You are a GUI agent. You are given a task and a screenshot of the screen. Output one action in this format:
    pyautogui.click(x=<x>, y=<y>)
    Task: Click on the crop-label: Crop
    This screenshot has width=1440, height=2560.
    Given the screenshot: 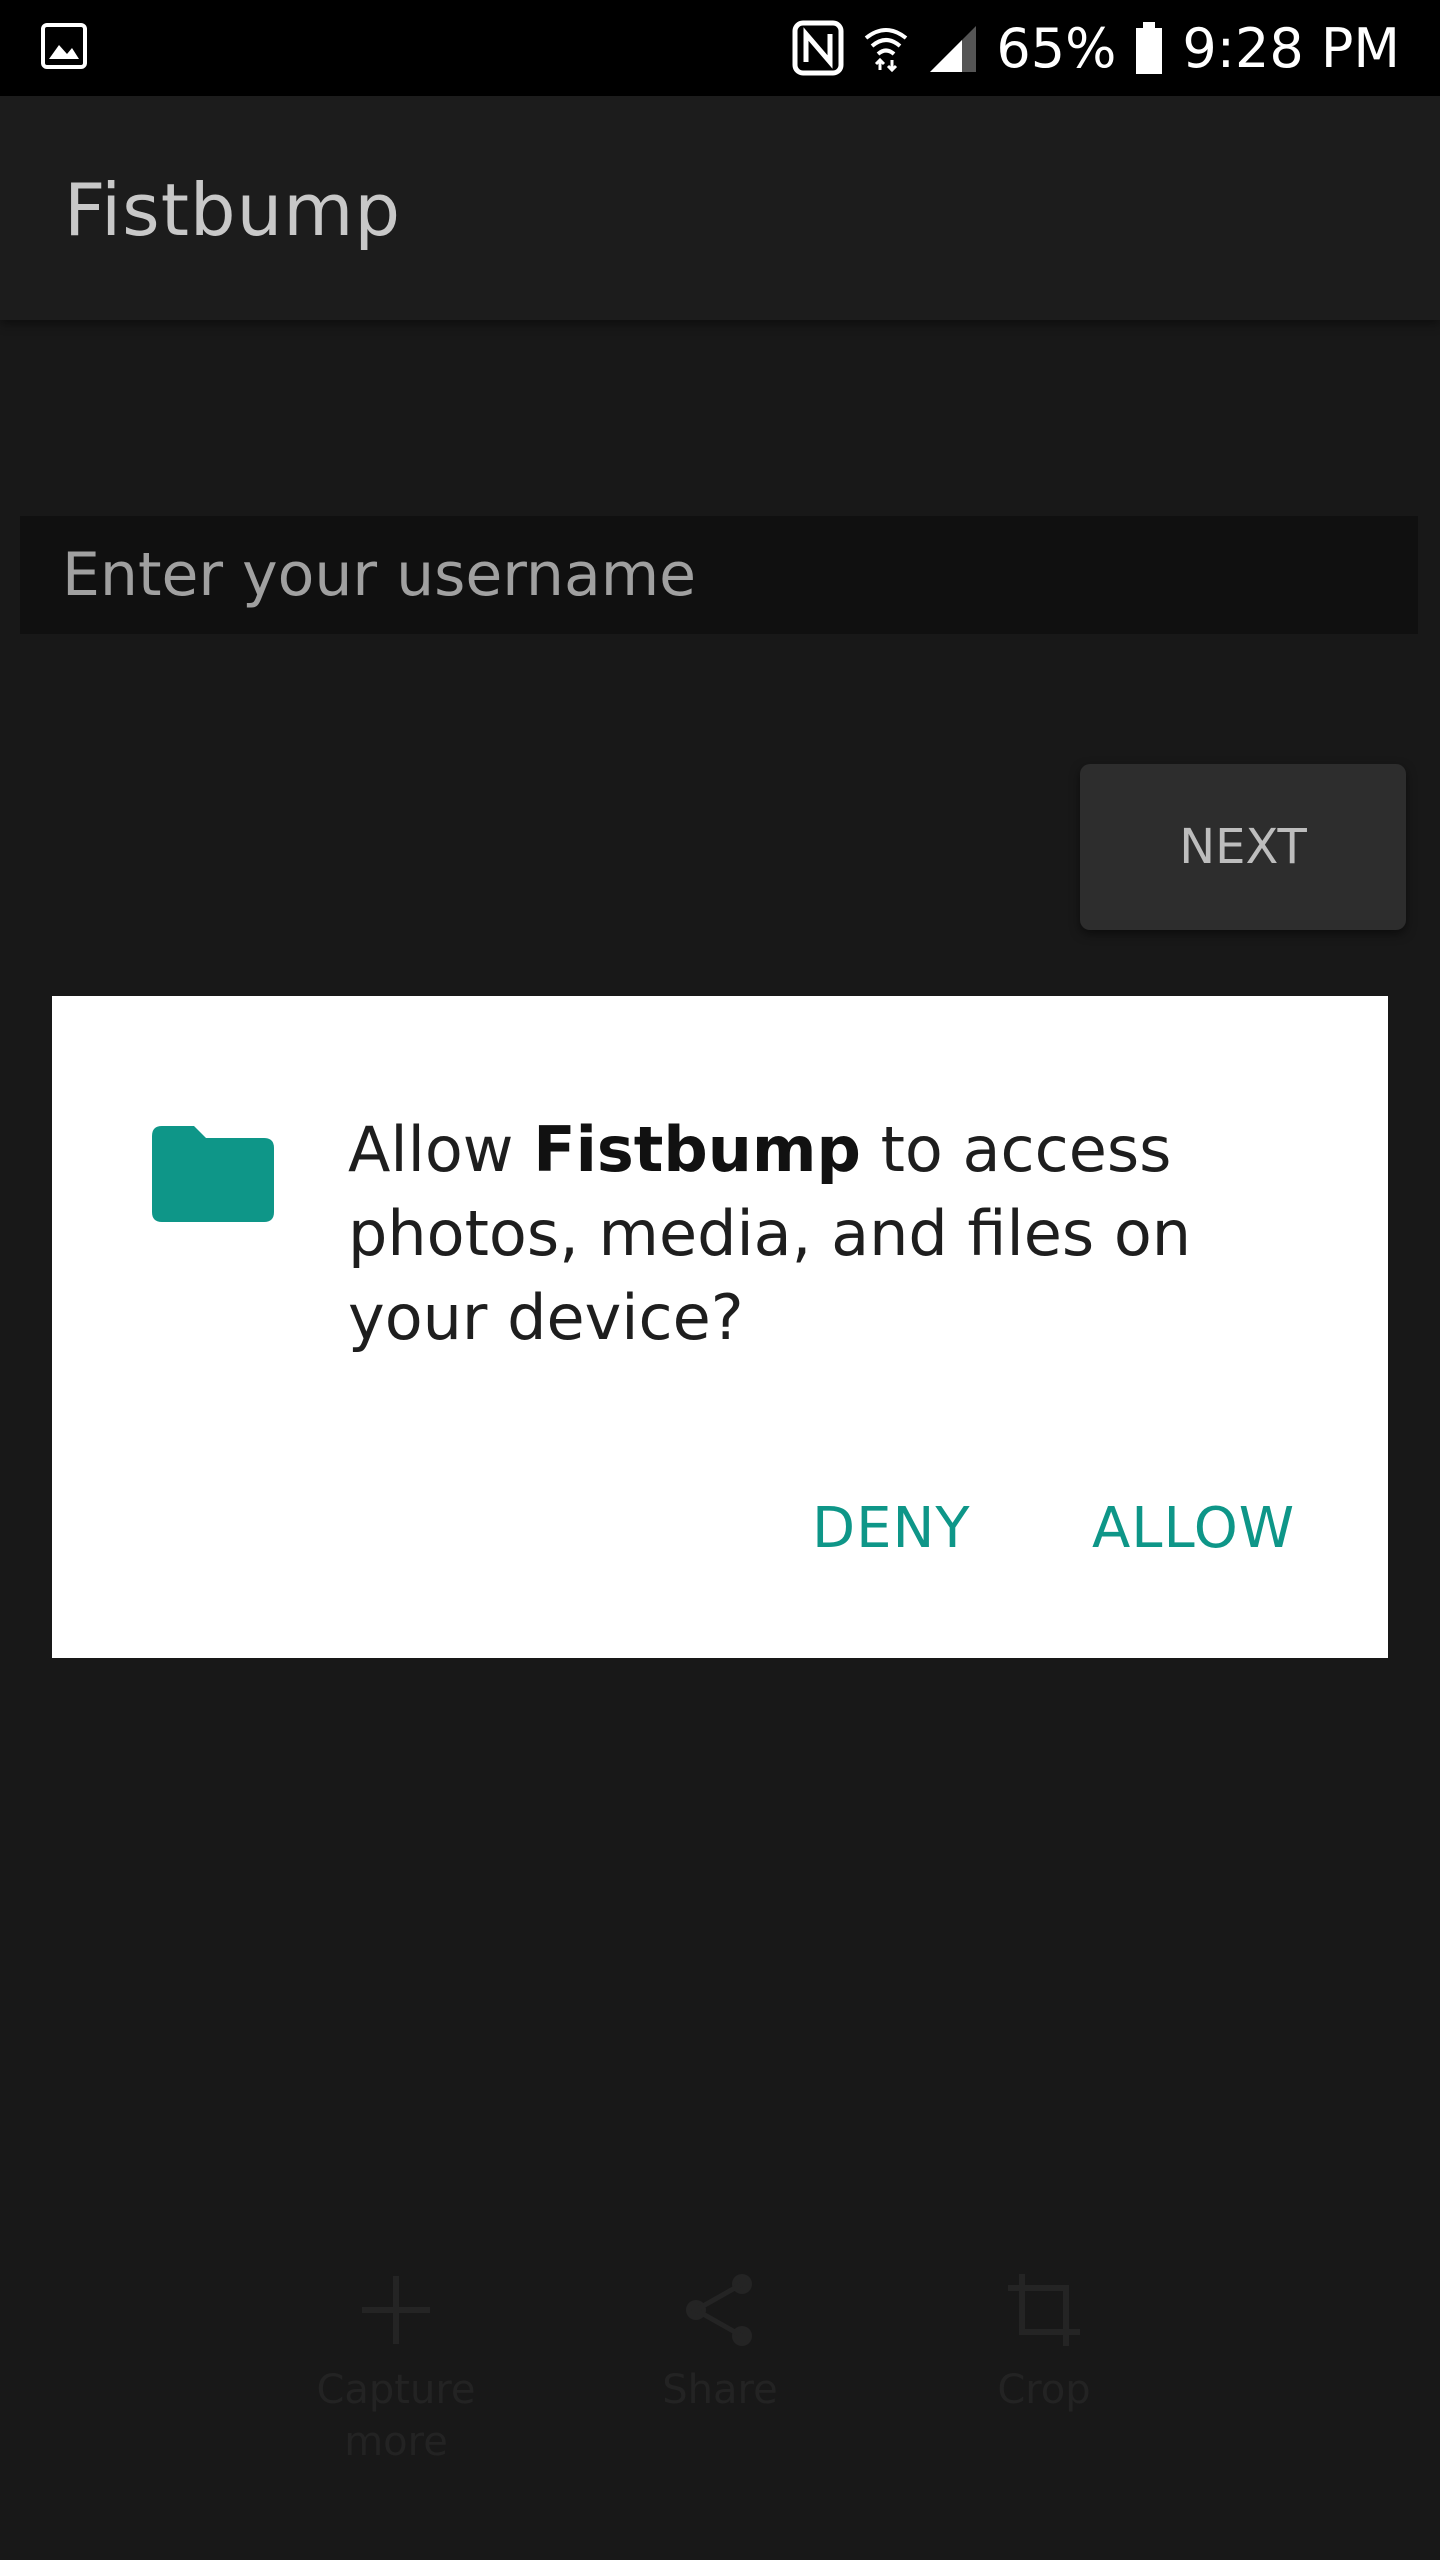 What is the action you would take?
    pyautogui.click(x=1044, y=2390)
    